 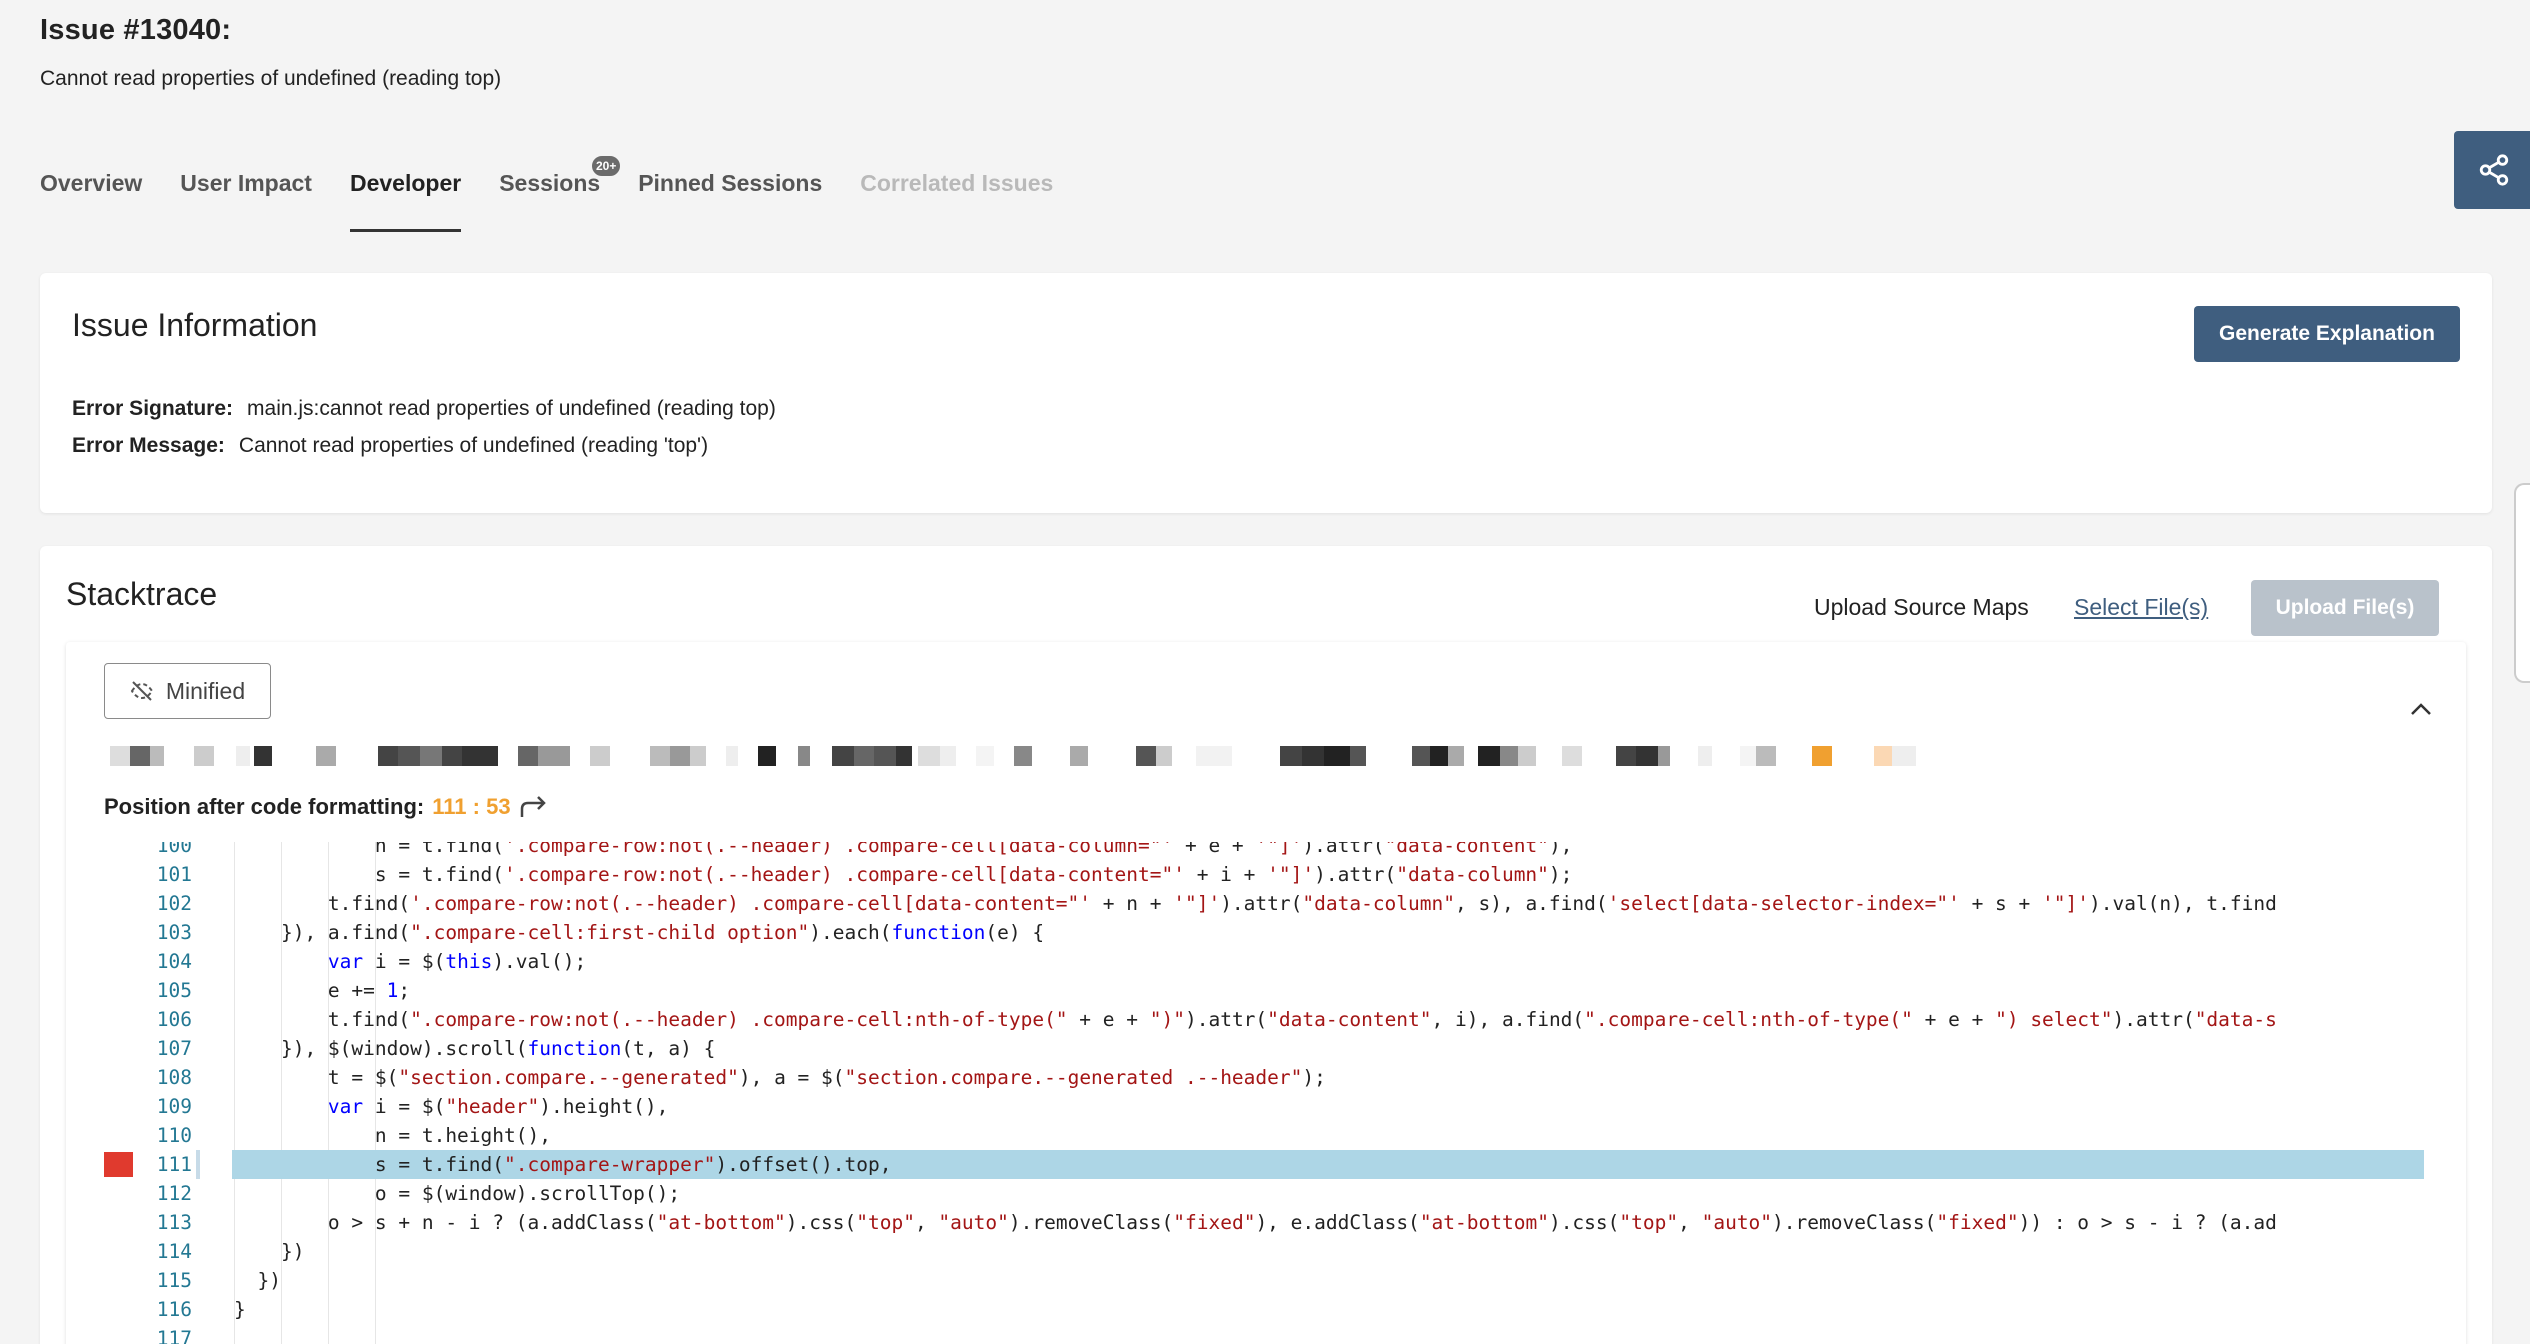 What do you see at coordinates (174, 1251) in the screenshot?
I see `line-number: 114` at bounding box center [174, 1251].